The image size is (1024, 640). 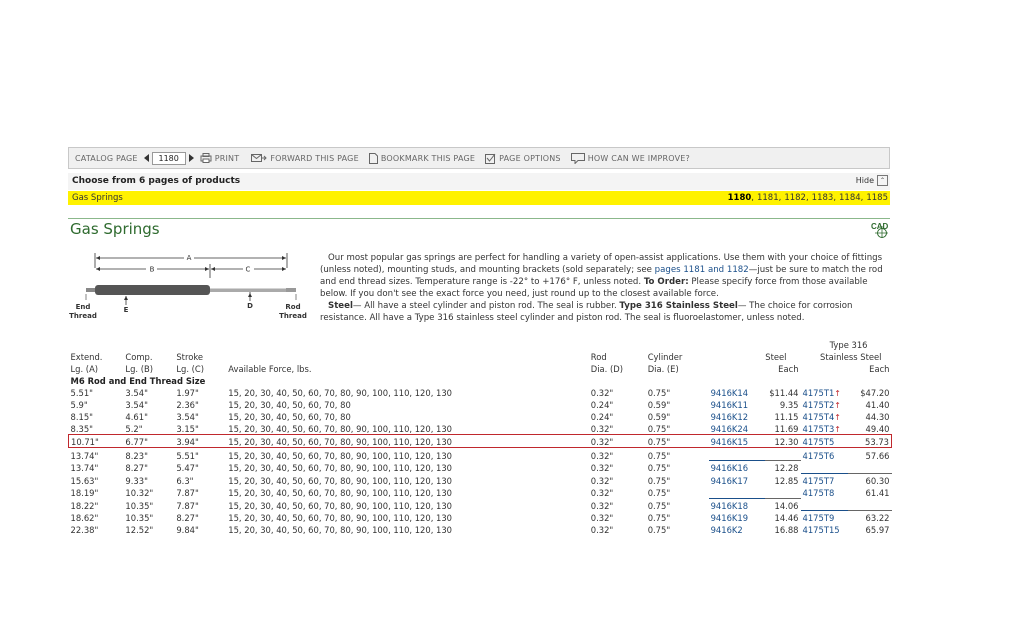 I want to click on speech-bubble-icon, so click(x=577, y=158).